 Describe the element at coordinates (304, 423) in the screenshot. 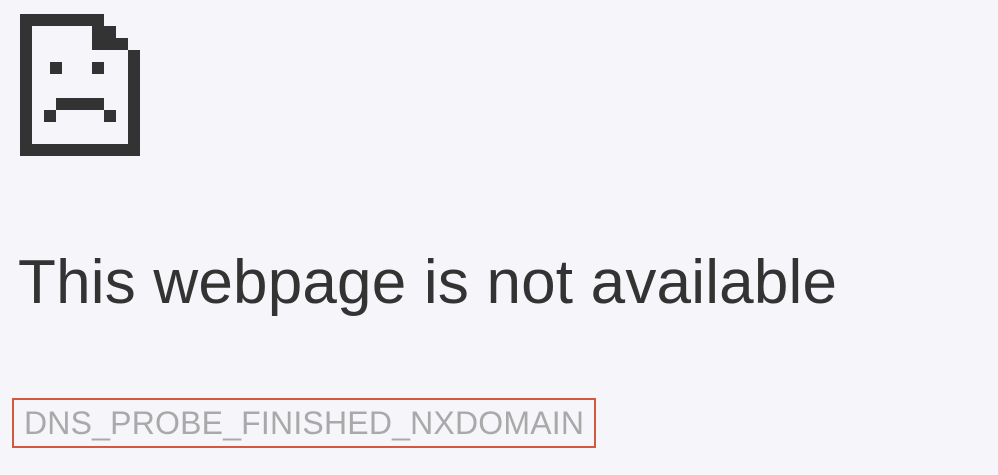

I see `error-code: DNS_PROBE_FINISHED_NXDOMAIN` at that location.